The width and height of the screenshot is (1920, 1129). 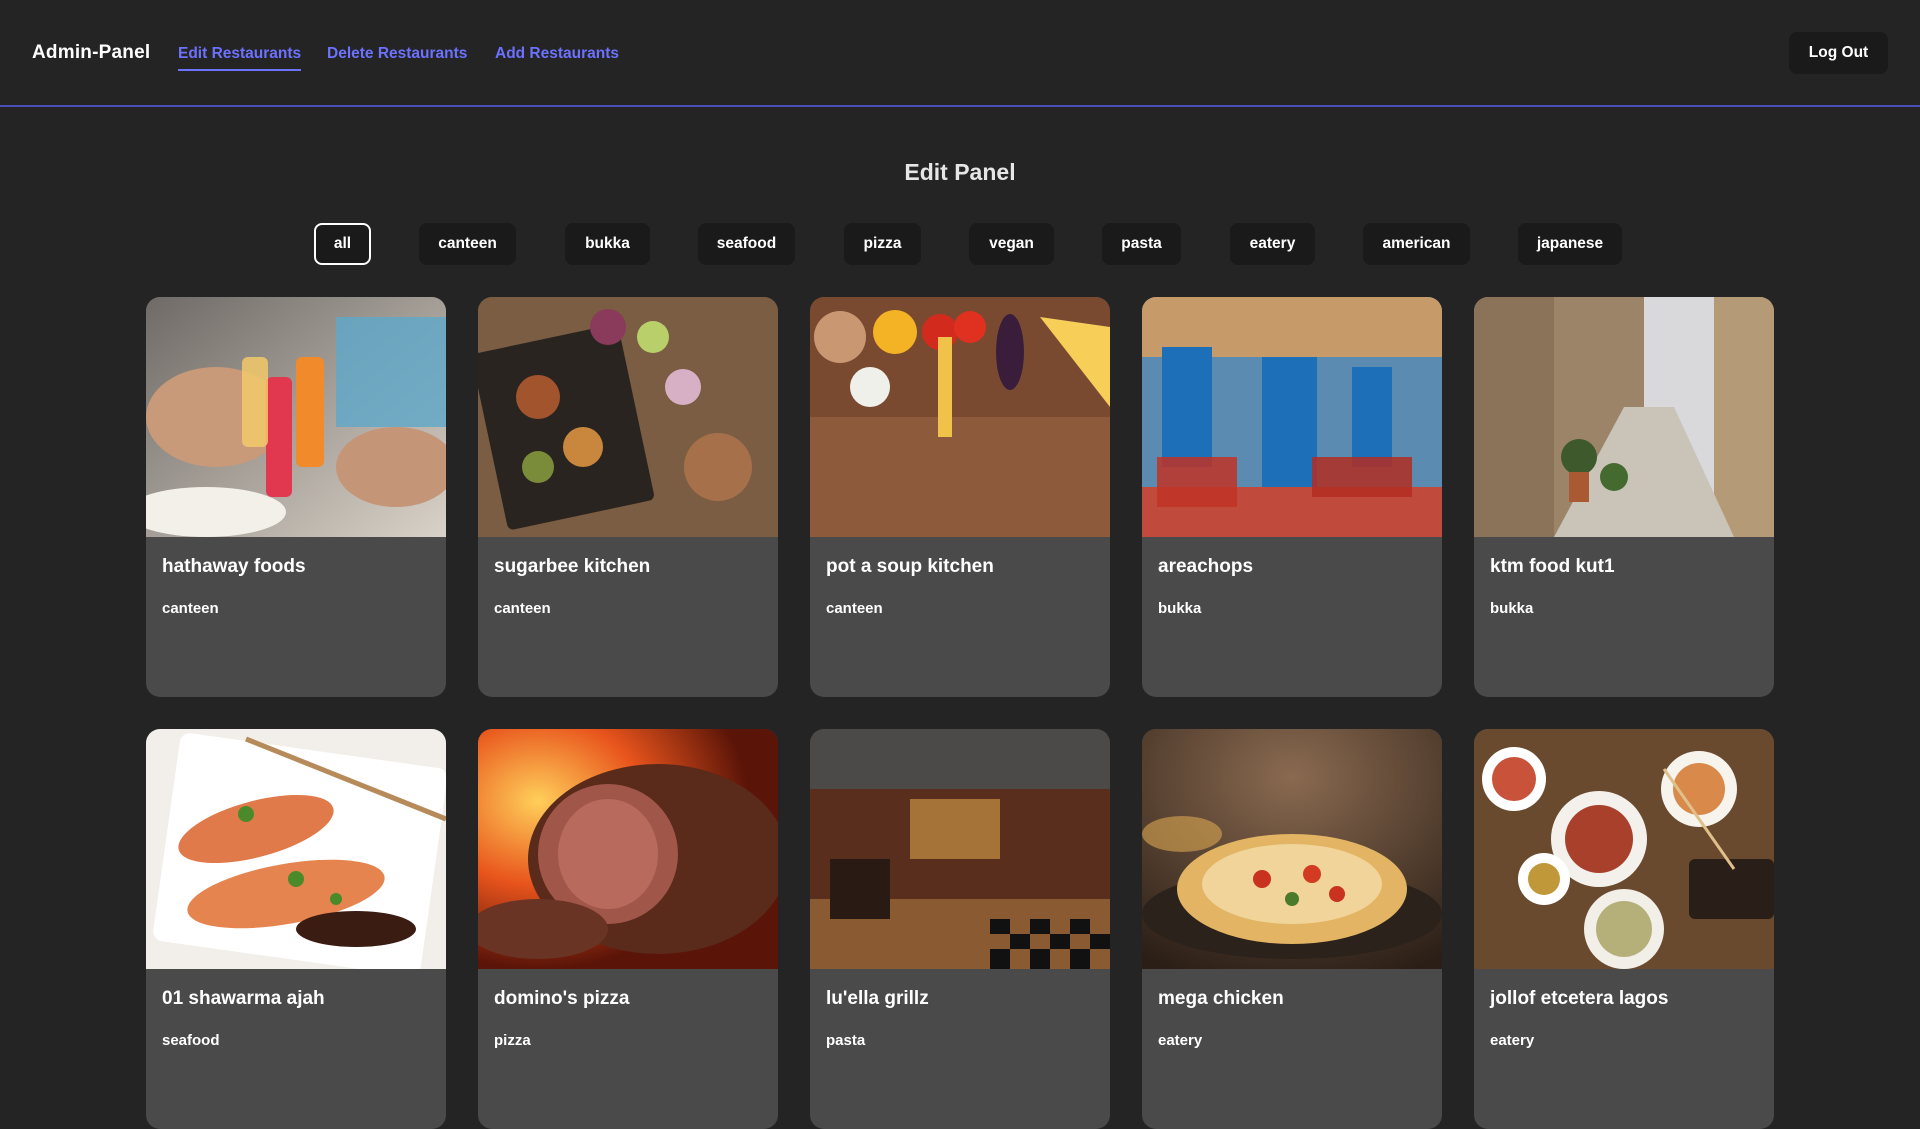 I want to click on restaurant-name: ktm food kut1, so click(x=1552, y=566).